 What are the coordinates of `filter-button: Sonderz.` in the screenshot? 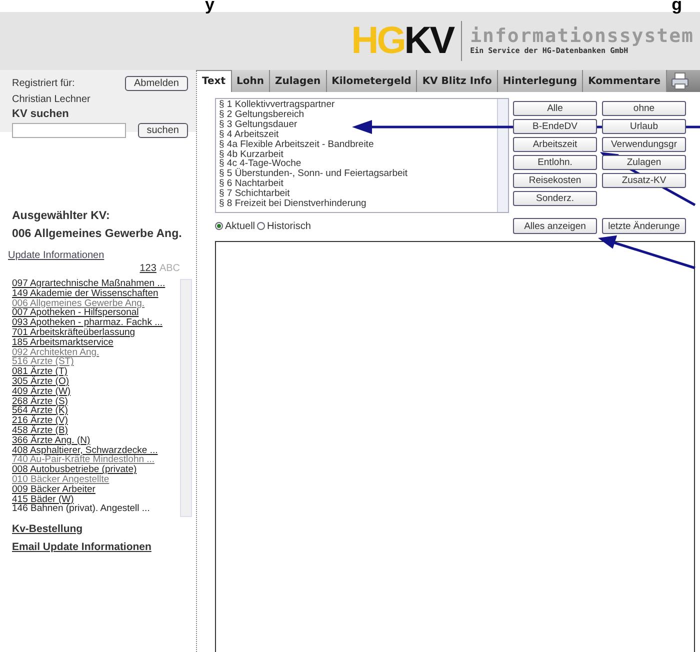 It's located at (555, 198).